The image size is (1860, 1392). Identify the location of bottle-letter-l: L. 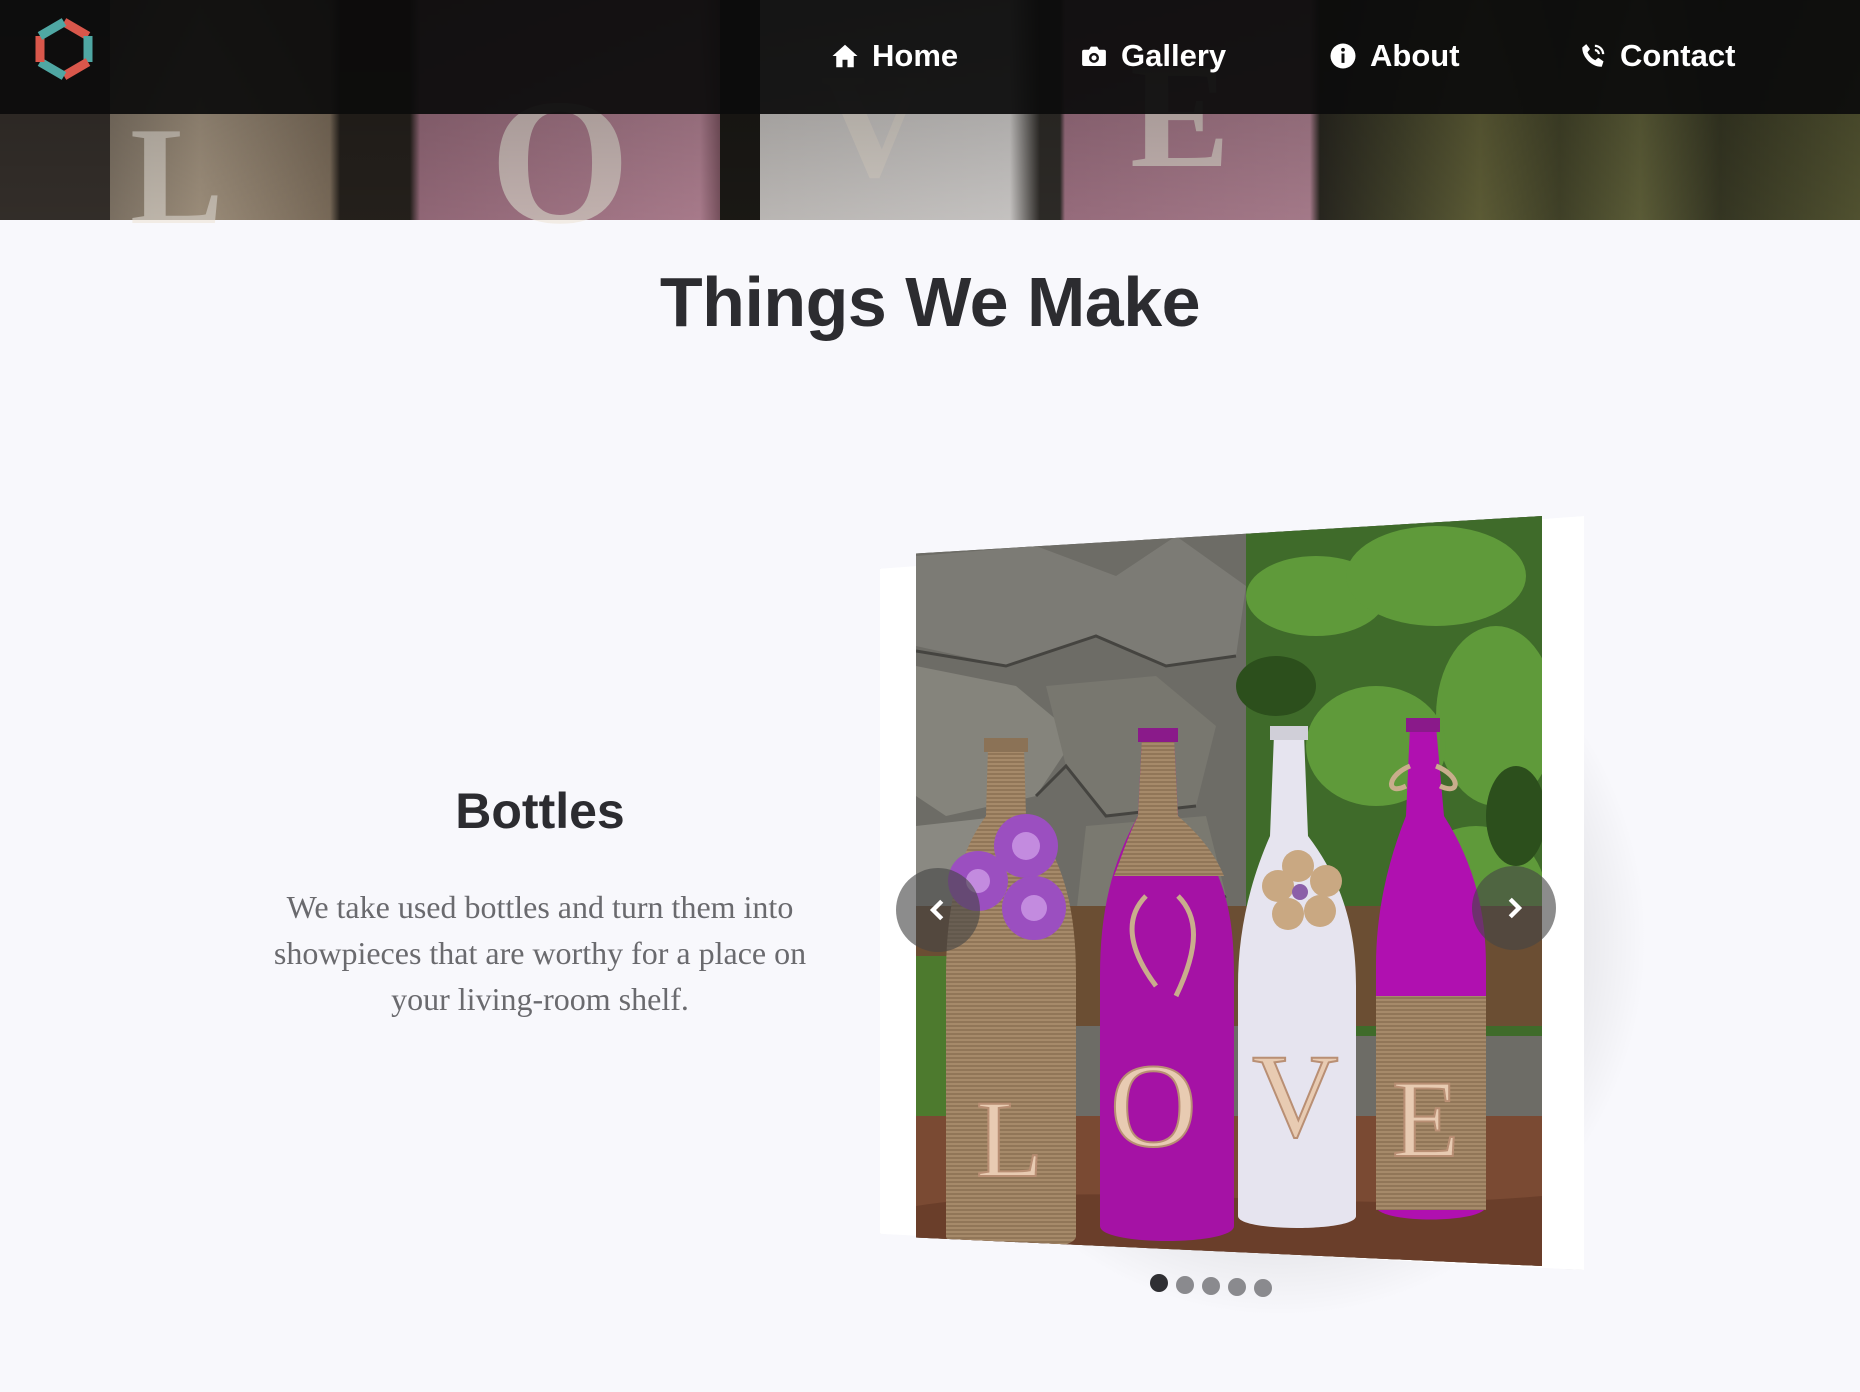
(1009, 1139).